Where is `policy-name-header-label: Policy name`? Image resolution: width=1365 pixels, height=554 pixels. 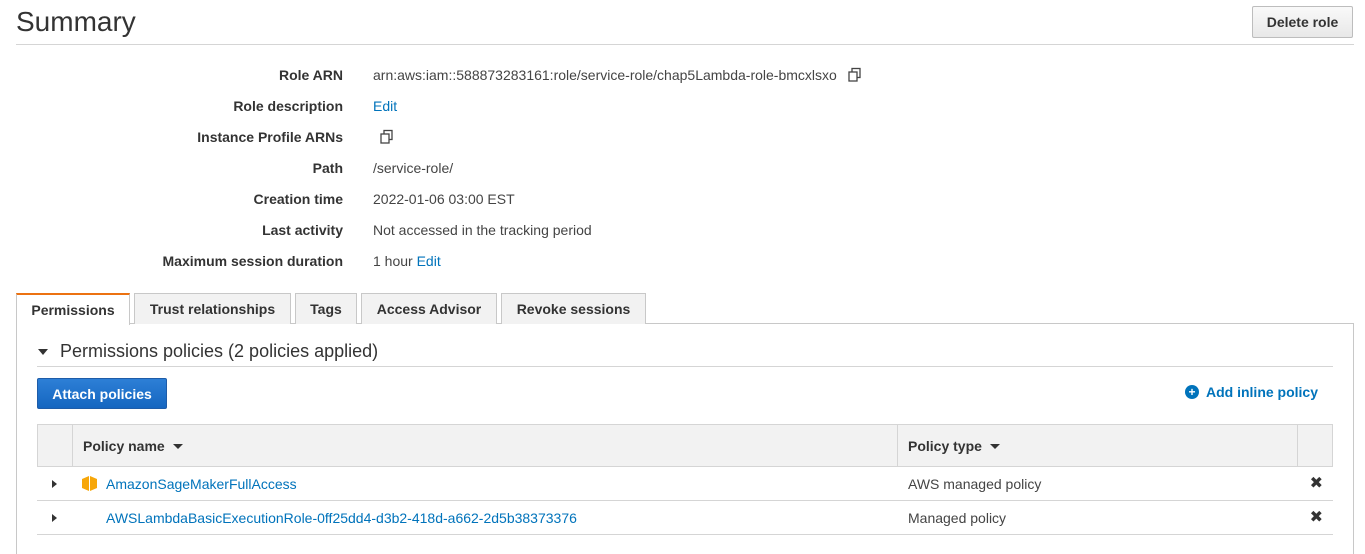 policy-name-header-label: Policy name is located at coordinates (124, 445).